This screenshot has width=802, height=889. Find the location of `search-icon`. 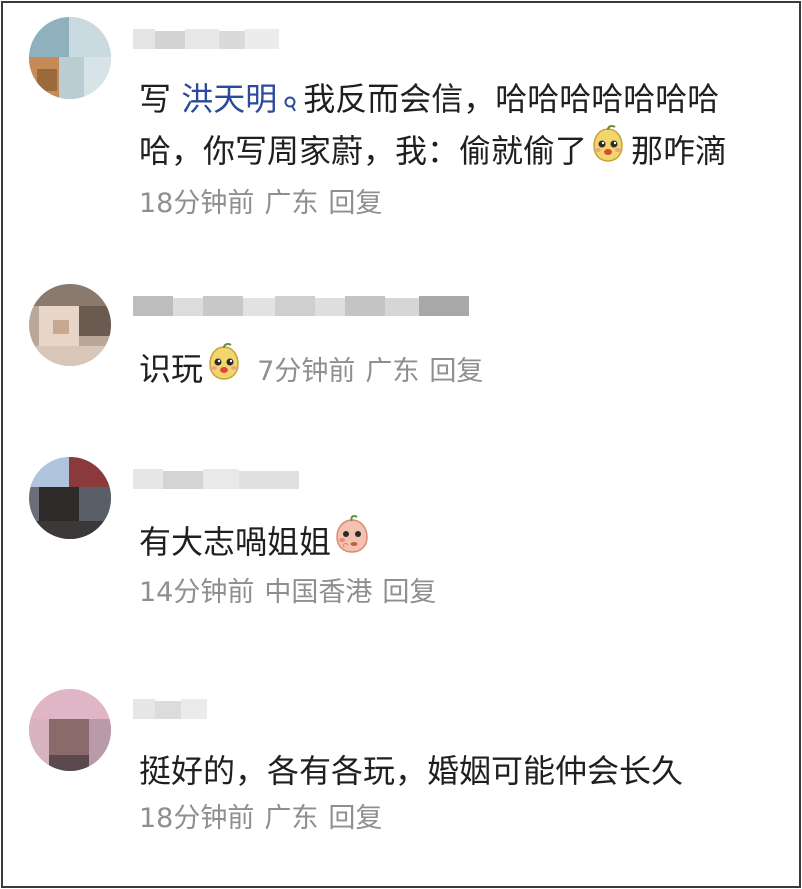

search-icon is located at coordinates (290, 103).